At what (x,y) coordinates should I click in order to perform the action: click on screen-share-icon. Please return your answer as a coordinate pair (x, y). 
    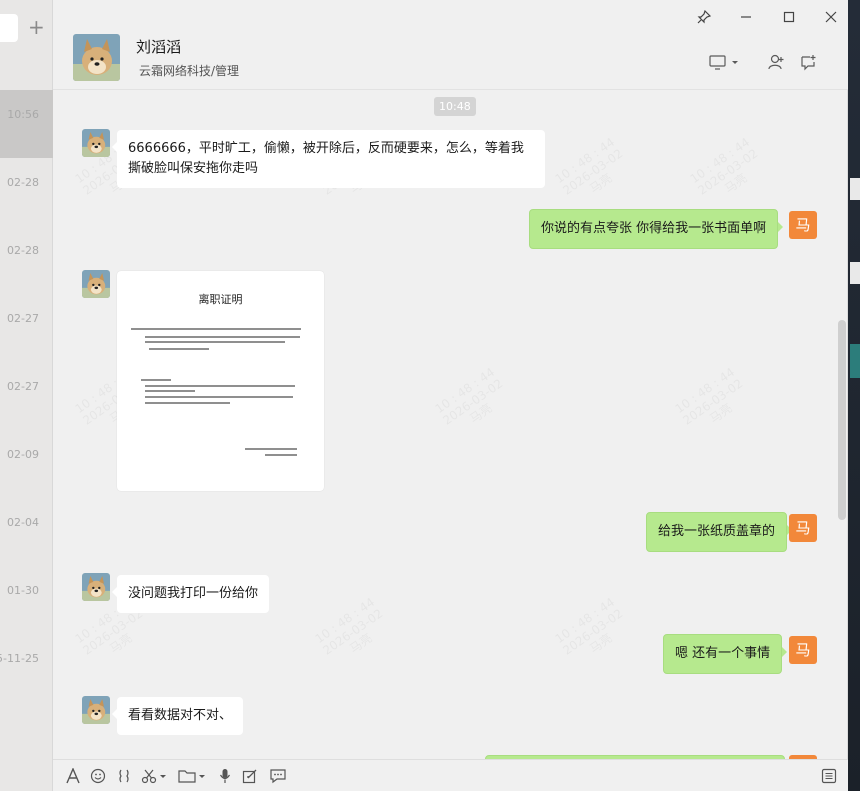
    Looking at the image, I should click on (725, 62).